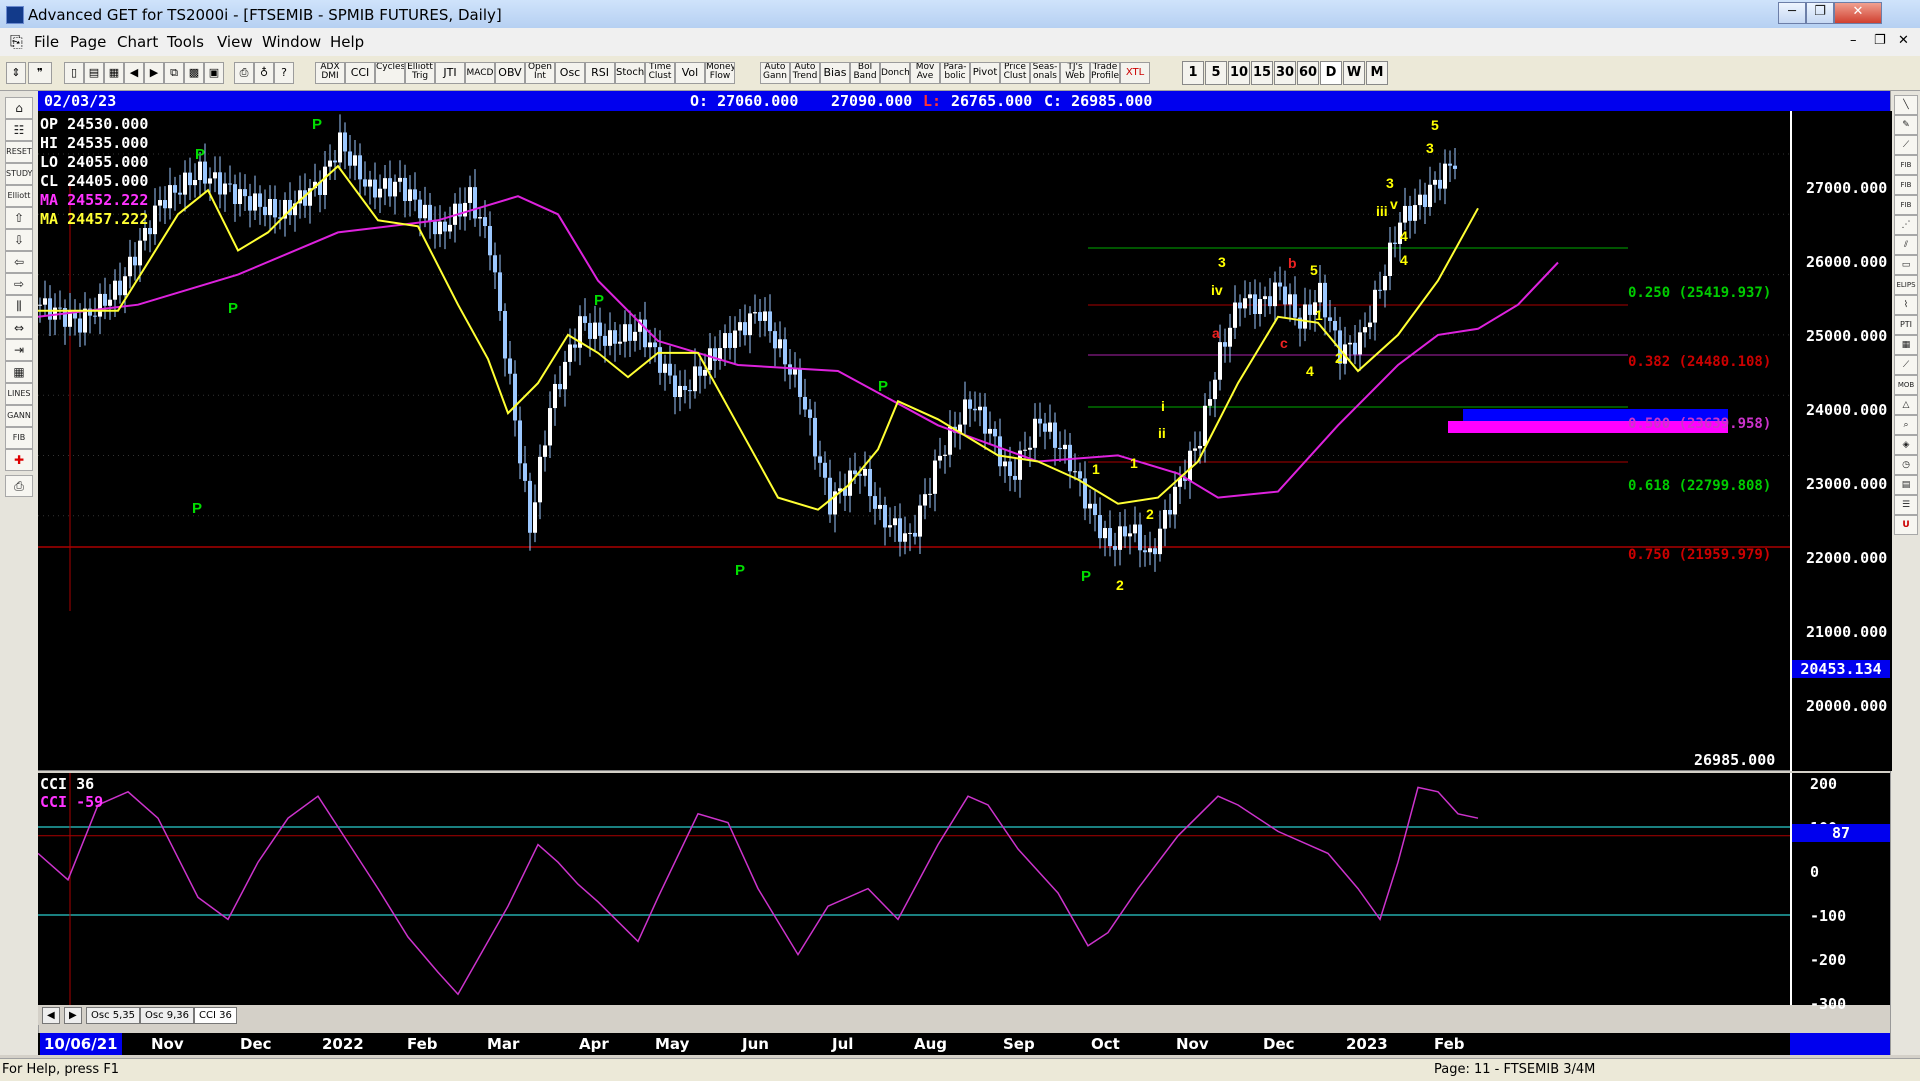  Describe the element at coordinates (1906, 125) in the screenshot. I see `pencil-icon: ✎` at that location.